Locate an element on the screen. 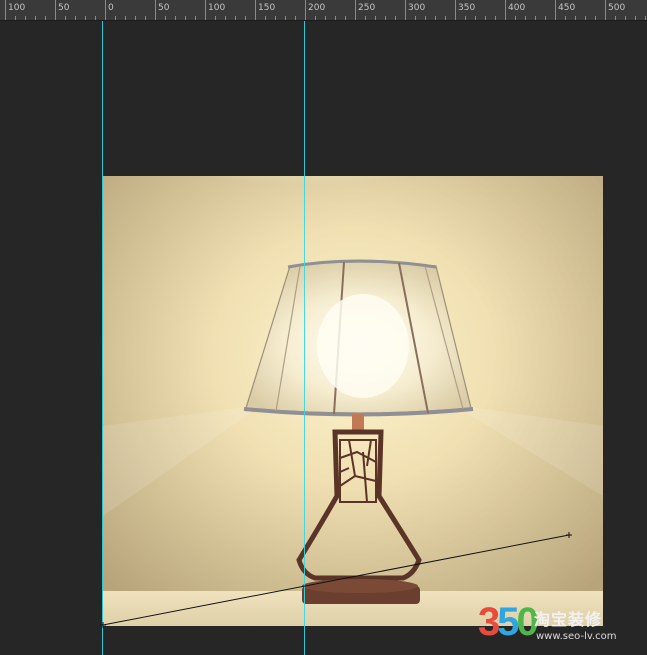 This screenshot has height=655, width=647. ruler-label: 500 is located at coordinates (617, 8).